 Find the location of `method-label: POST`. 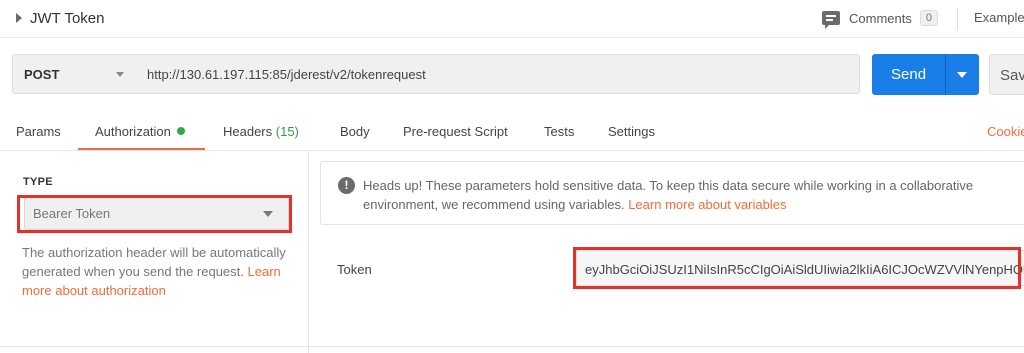

method-label: POST is located at coordinates (42, 74).